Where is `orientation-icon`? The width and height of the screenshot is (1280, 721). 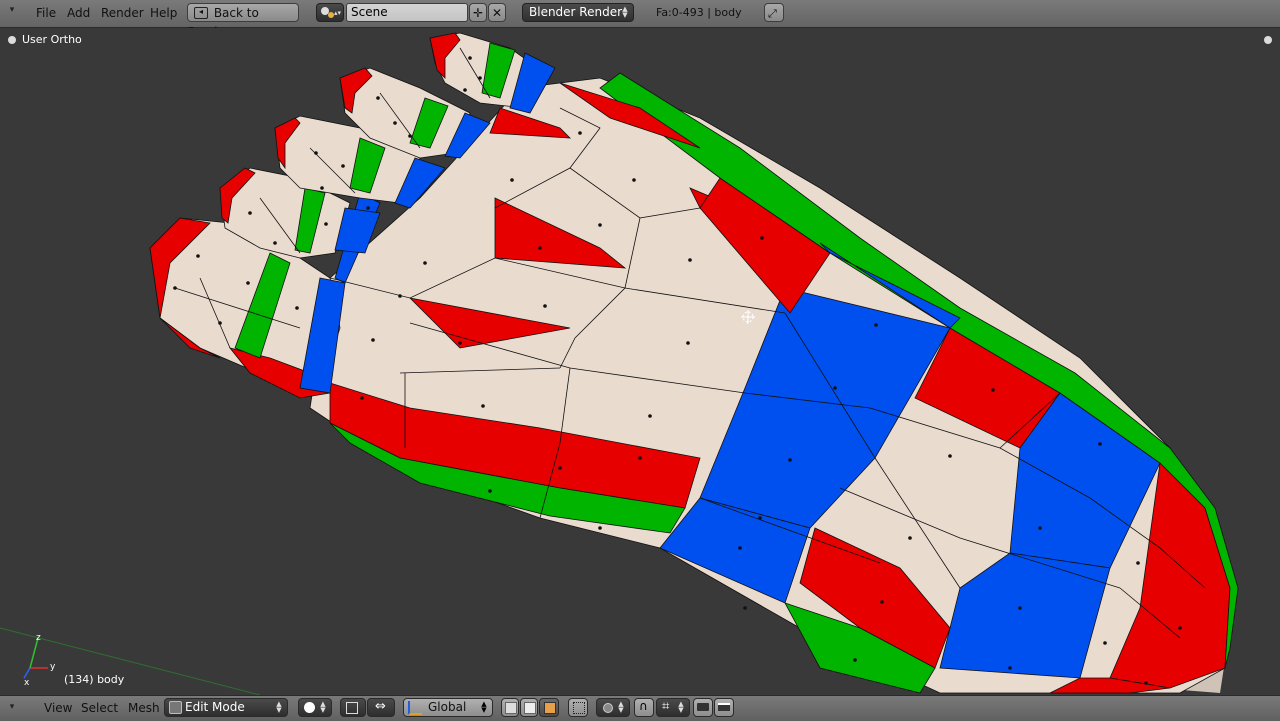 orientation-icon is located at coordinates (415, 708).